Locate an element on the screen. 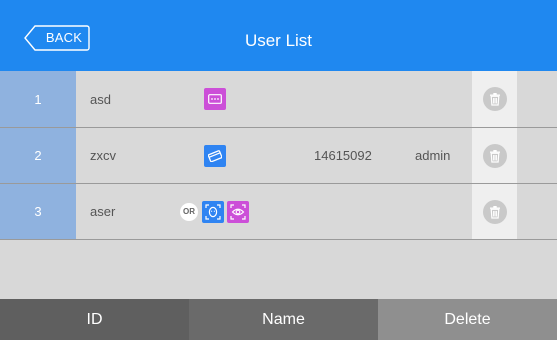 This screenshot has height=340, width=557. credential-icons: OR is located at coordinates (216, 211).